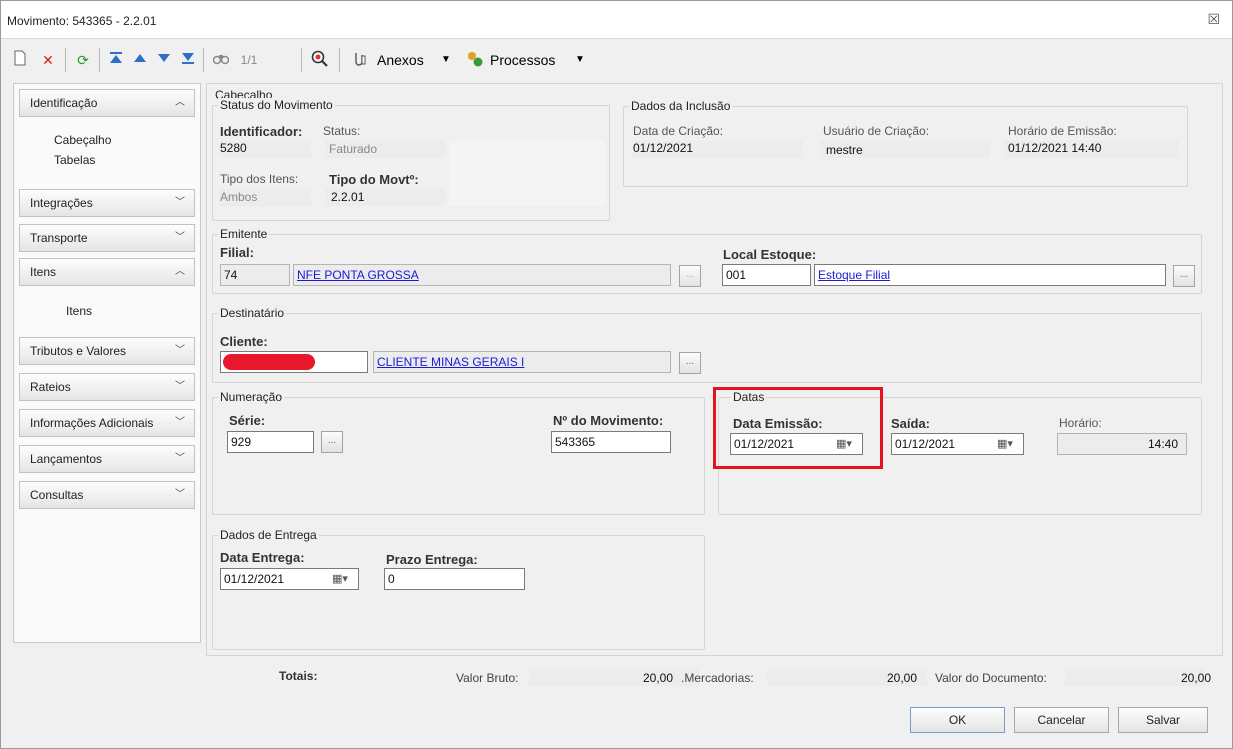 The height and width of the screenshot is (749, 1233). Describe the element at coordinates (188, 60) in the screenshot. I see `last-icon` at that location.